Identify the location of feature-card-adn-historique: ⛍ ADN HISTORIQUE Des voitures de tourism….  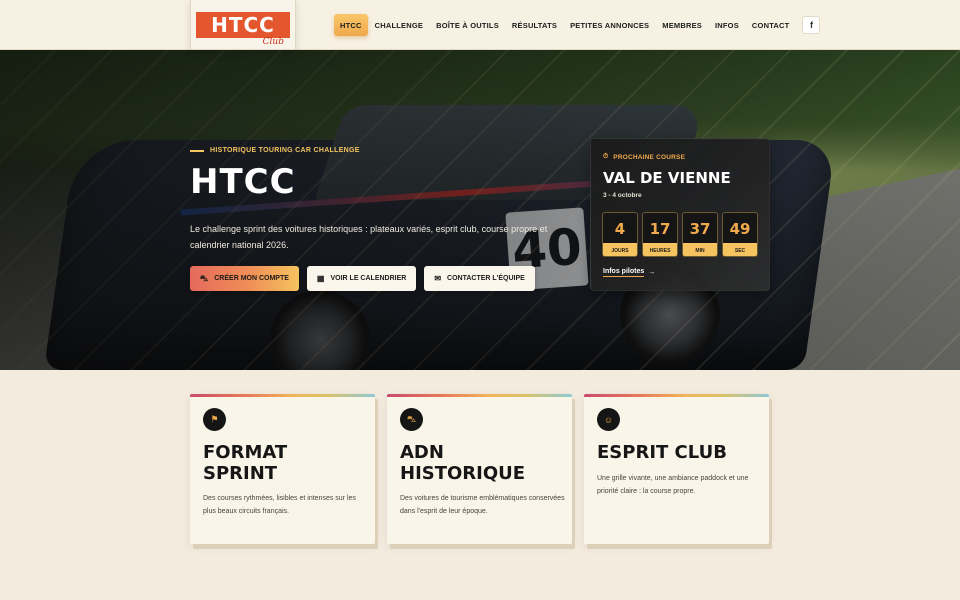
(479, 469).